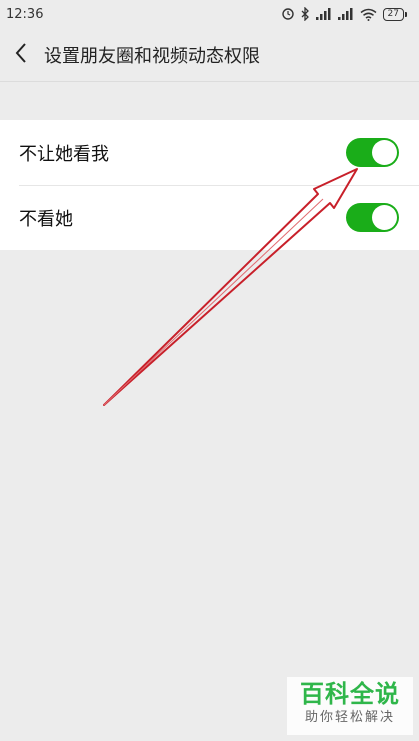 The height and width of the screenshot is (741, 419). I want to click on status-time: 12:36, so click(25, 14).